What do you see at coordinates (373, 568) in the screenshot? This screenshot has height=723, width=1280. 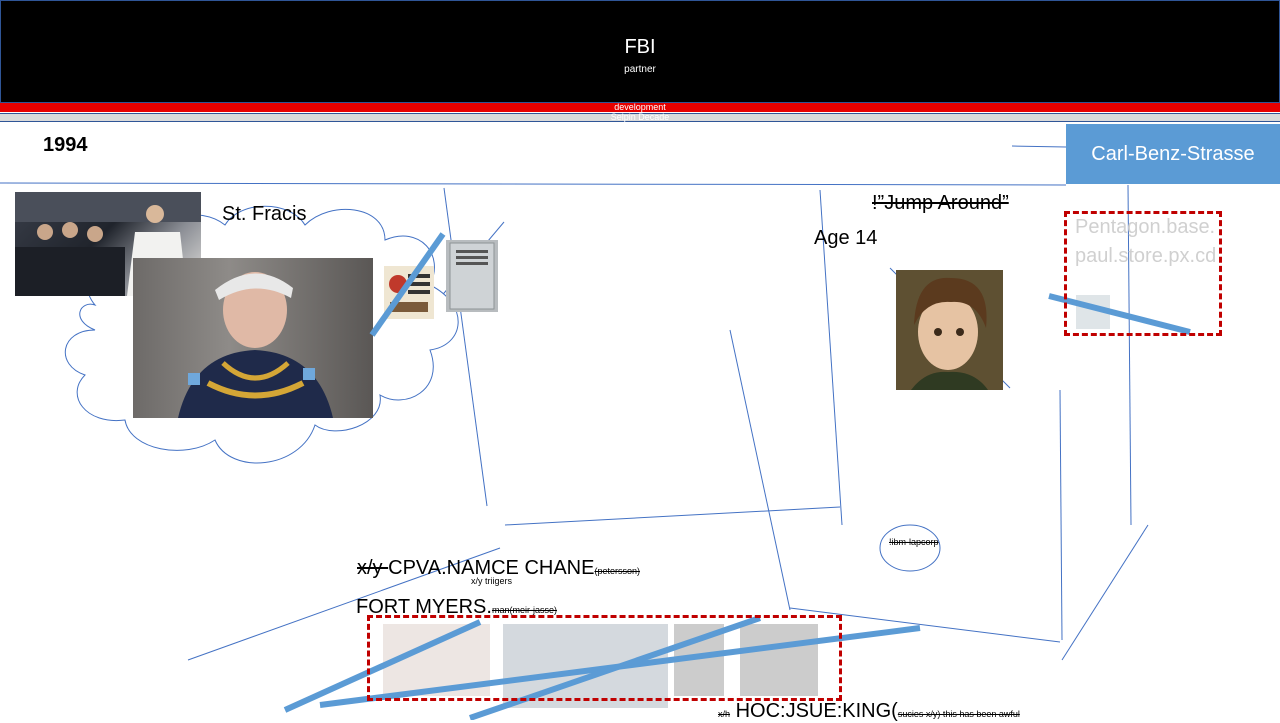 I see `name-line-prefix: x/y` at bounding box center [373, 568].